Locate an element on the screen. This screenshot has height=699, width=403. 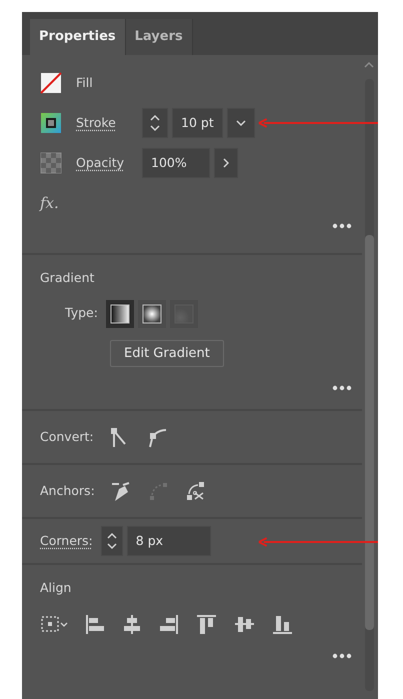
align-left-icon is located at coordinates (95, 624).